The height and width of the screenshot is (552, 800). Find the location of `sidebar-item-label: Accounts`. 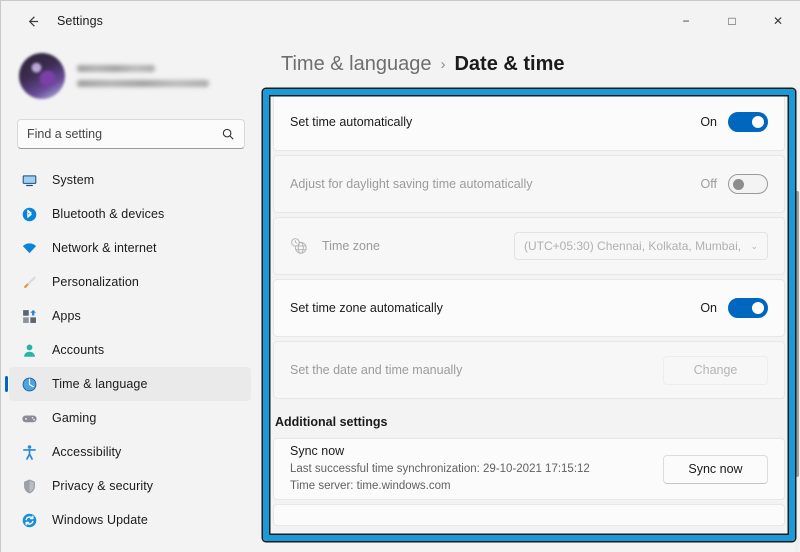

sidebar-item-label: Accounts is located at coordinates (78, 350).